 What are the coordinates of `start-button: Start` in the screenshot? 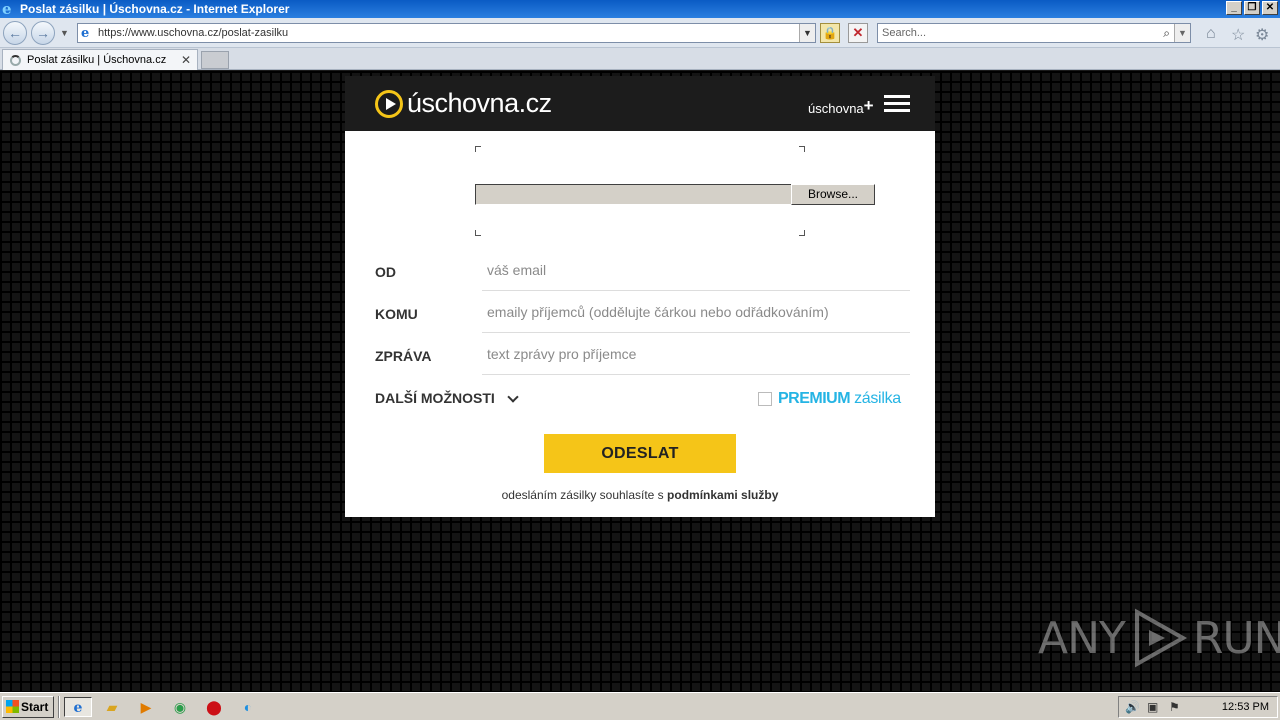 It's located at (28, 707).